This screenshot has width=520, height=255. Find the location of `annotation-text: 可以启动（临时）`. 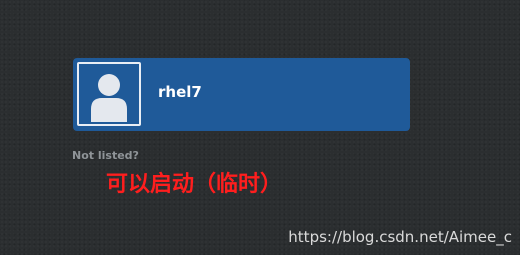

annotation-text: 可以启动（临时） is located at coordinates (194, 184).